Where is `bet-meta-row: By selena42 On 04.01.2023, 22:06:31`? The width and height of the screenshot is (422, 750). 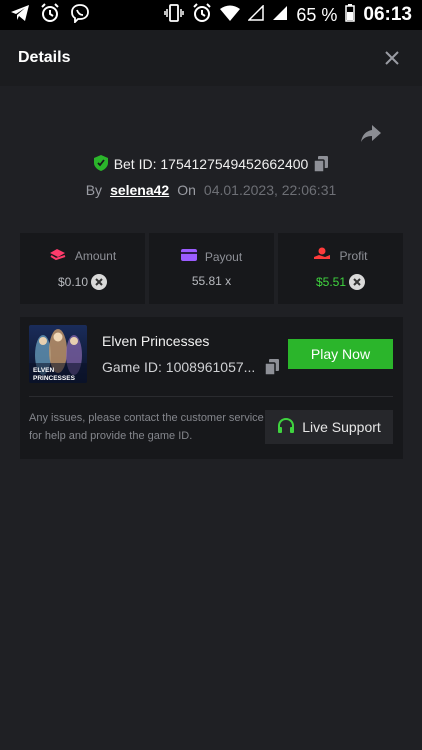
bet-meta-row: By selena42 On 04.01.2023, 22:06:31 is located at coordinates (211, 190).